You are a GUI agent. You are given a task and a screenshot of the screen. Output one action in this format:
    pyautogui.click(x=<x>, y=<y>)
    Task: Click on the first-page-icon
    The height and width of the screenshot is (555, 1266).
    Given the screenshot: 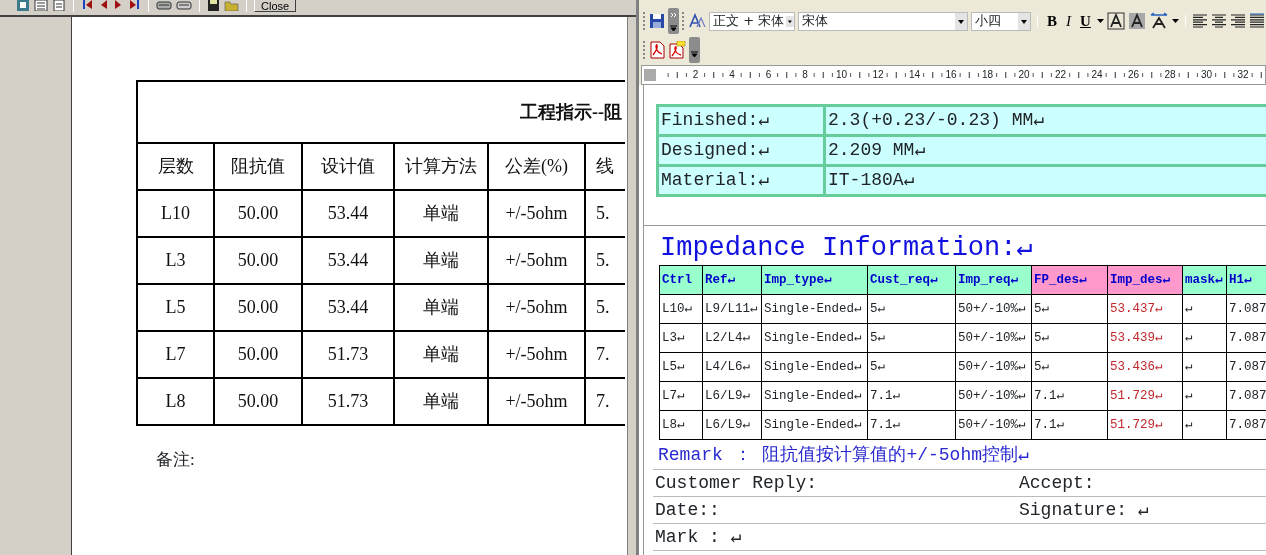 What is the action you would take?
    pyautogui.click(x=87, y=5)
    